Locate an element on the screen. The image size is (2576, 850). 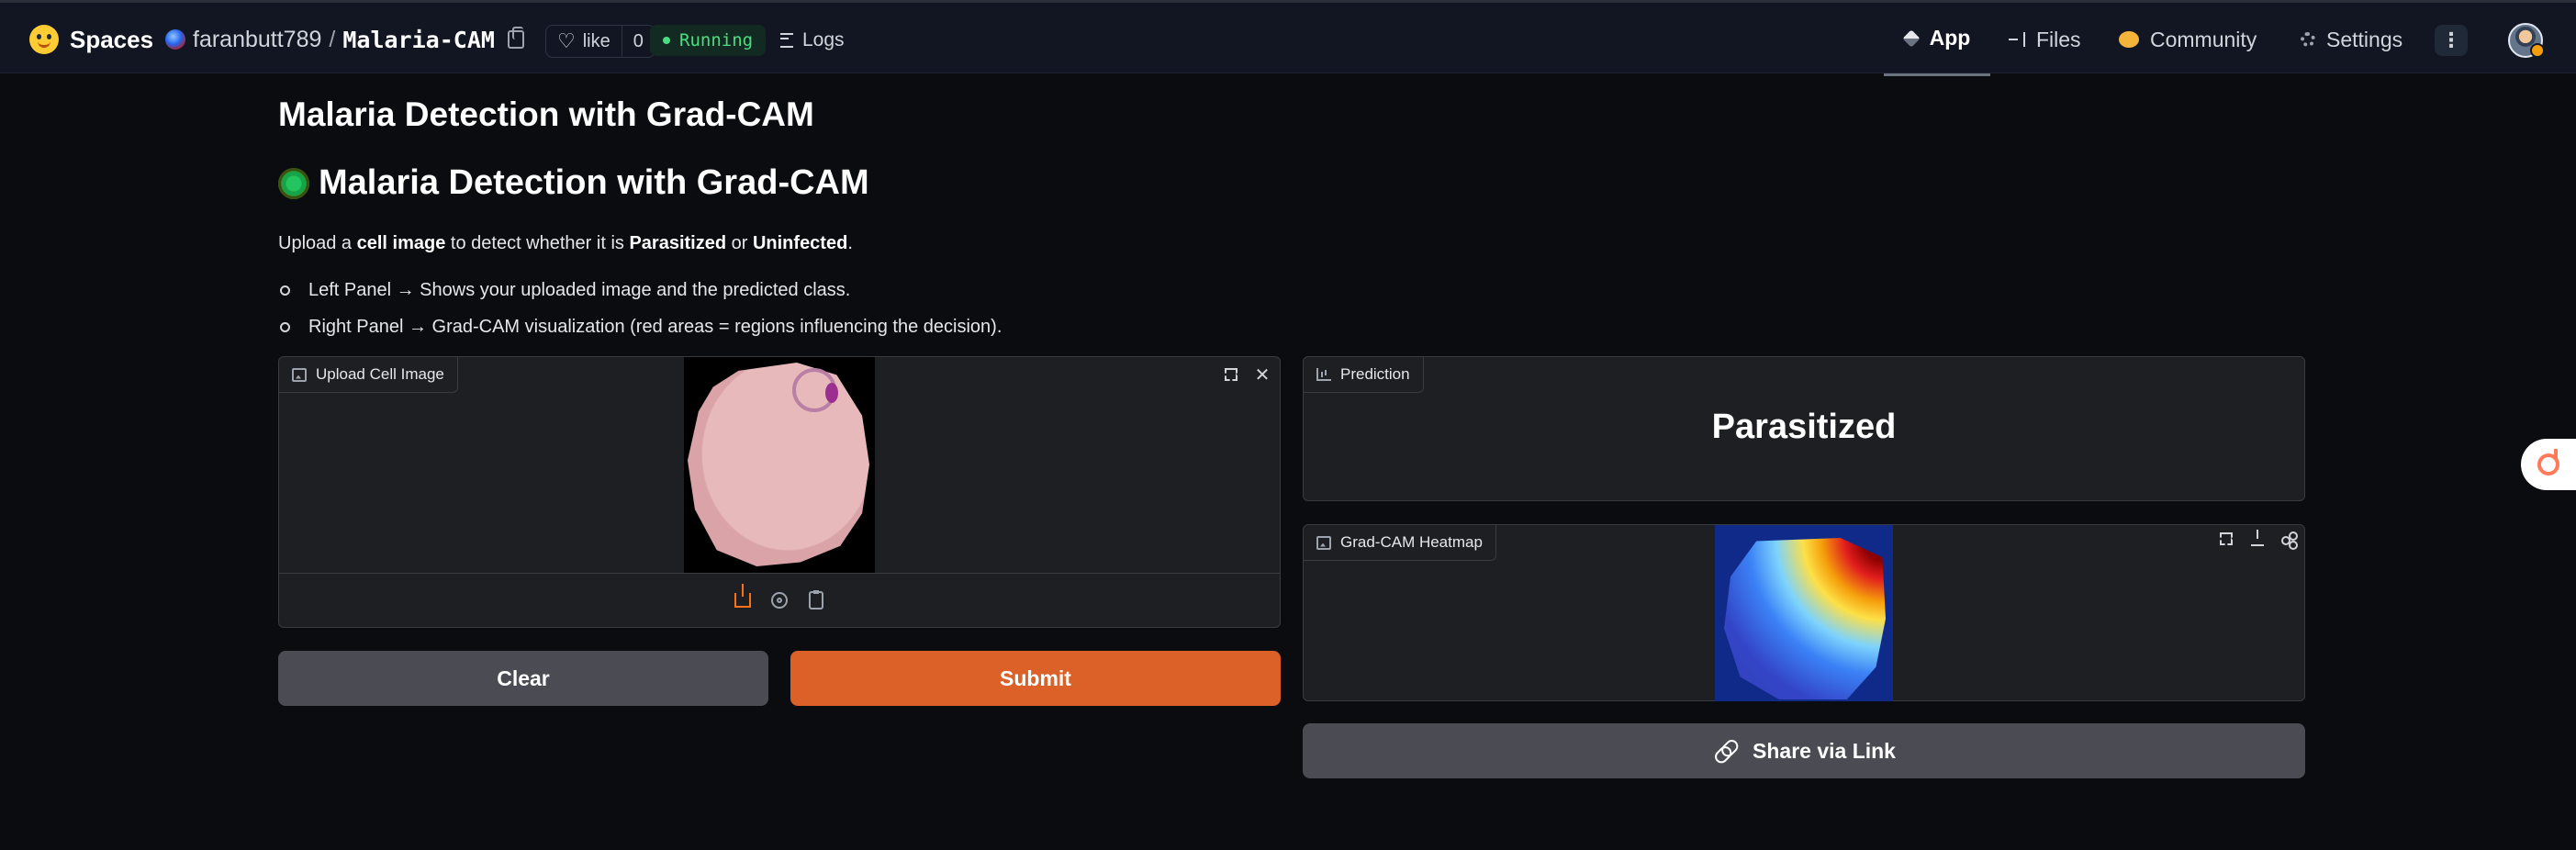
section-heading: Malaria Detection with Grad-CAM is located at coordinates (573, 183).